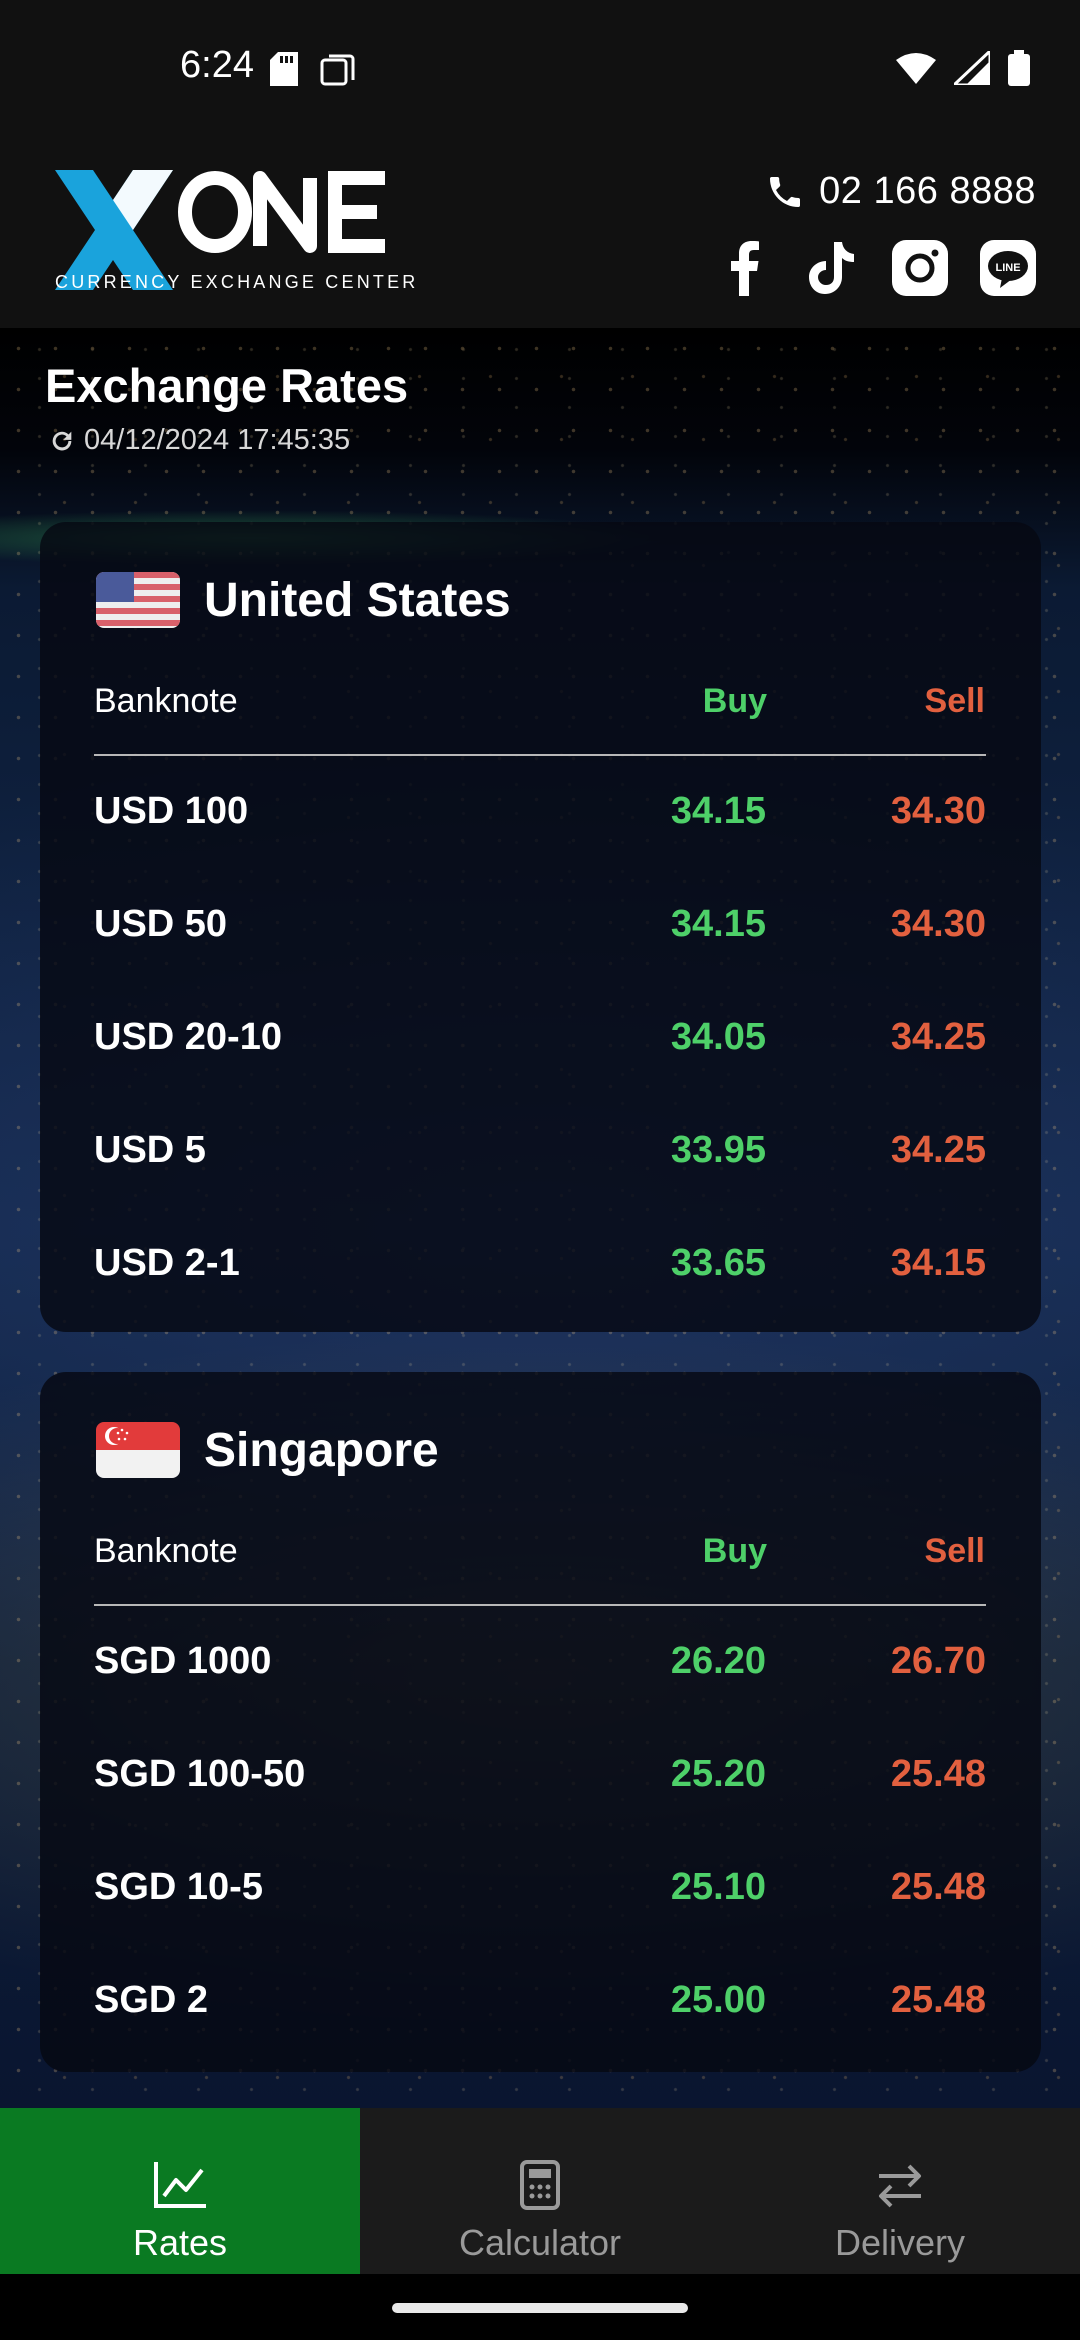  What do you see at coordinates (151, 2000) in the screenshot?
I see `banknote-label: SGD 2` at bounding box center [151, 2000].